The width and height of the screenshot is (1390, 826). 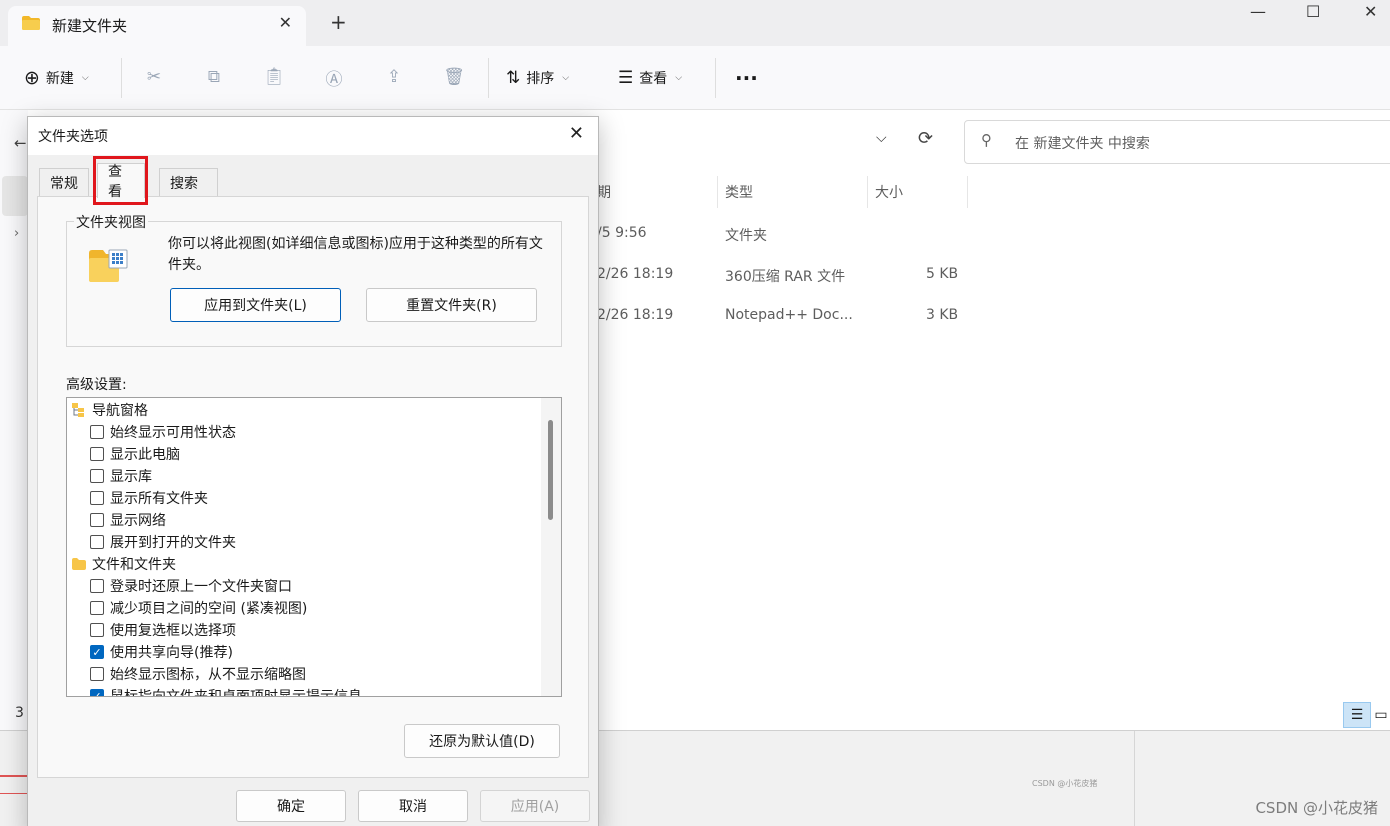 What do you see at coordinates (746, 235) in the screenshot?
I see `file-type: 文件夹` at bounding box center [746, 235].